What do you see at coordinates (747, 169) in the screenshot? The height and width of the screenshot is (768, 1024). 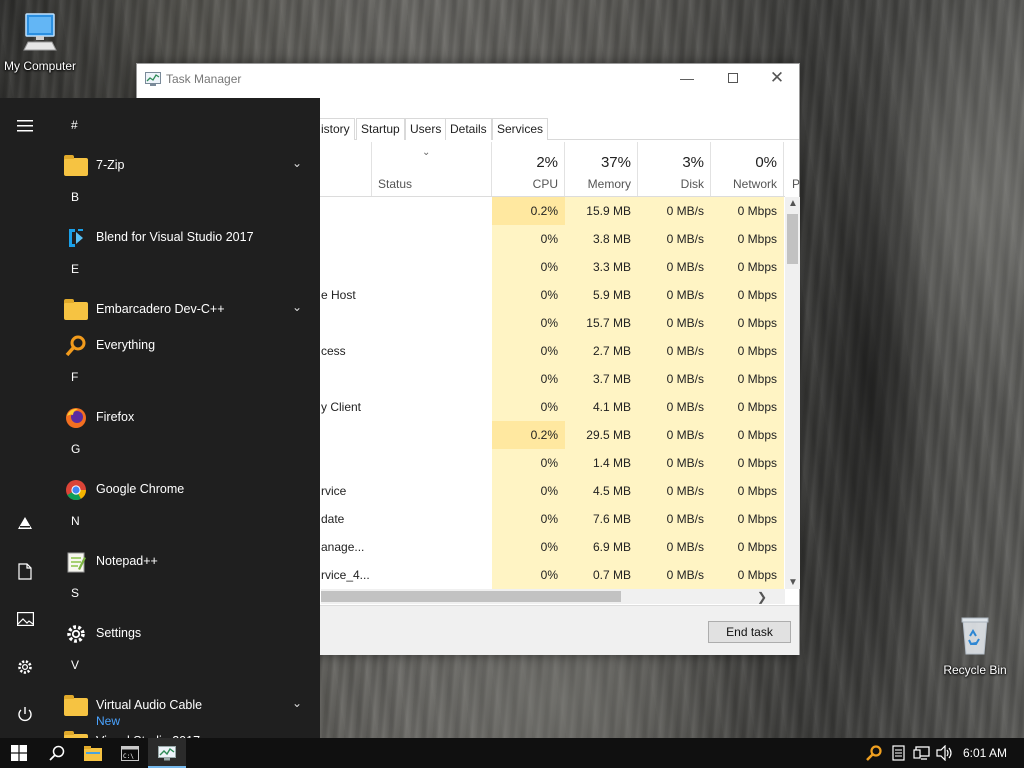 I see `column-header-network: 0% Network` at bounding box center [747, 169].